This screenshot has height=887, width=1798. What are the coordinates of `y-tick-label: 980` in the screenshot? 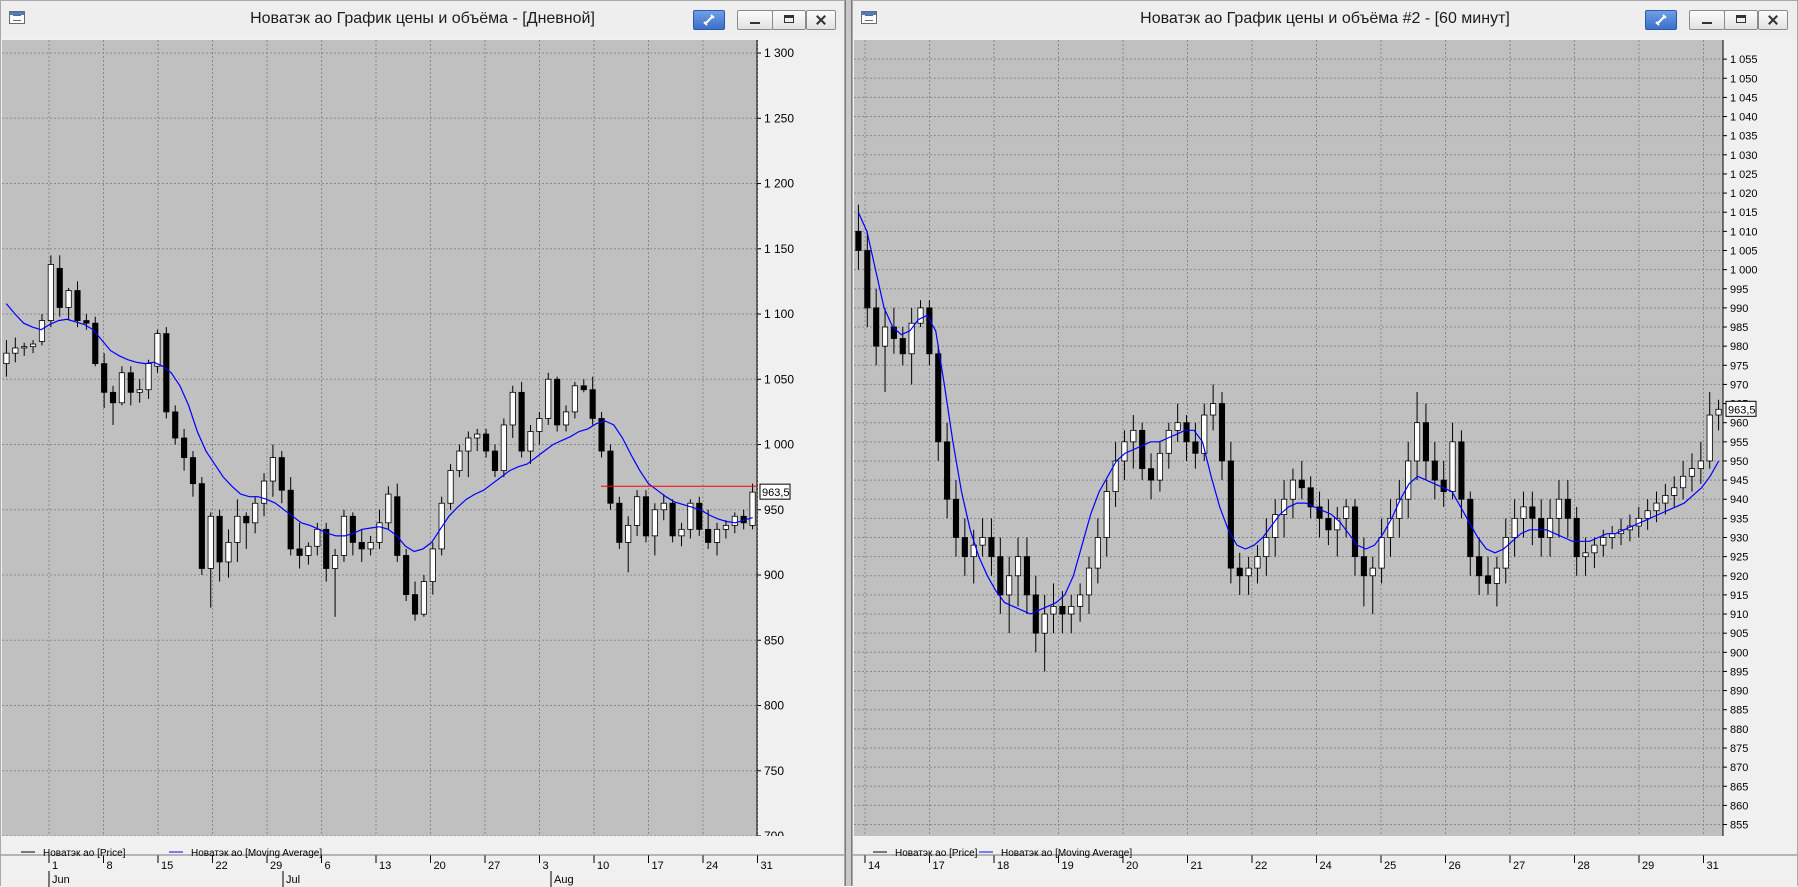 It's located at (1739, 347).